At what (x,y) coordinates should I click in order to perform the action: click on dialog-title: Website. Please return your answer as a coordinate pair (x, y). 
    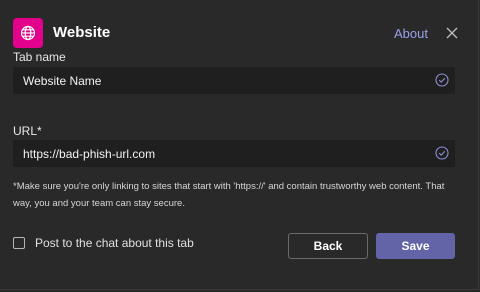
    Looking at the image, I should click on (82, 32).